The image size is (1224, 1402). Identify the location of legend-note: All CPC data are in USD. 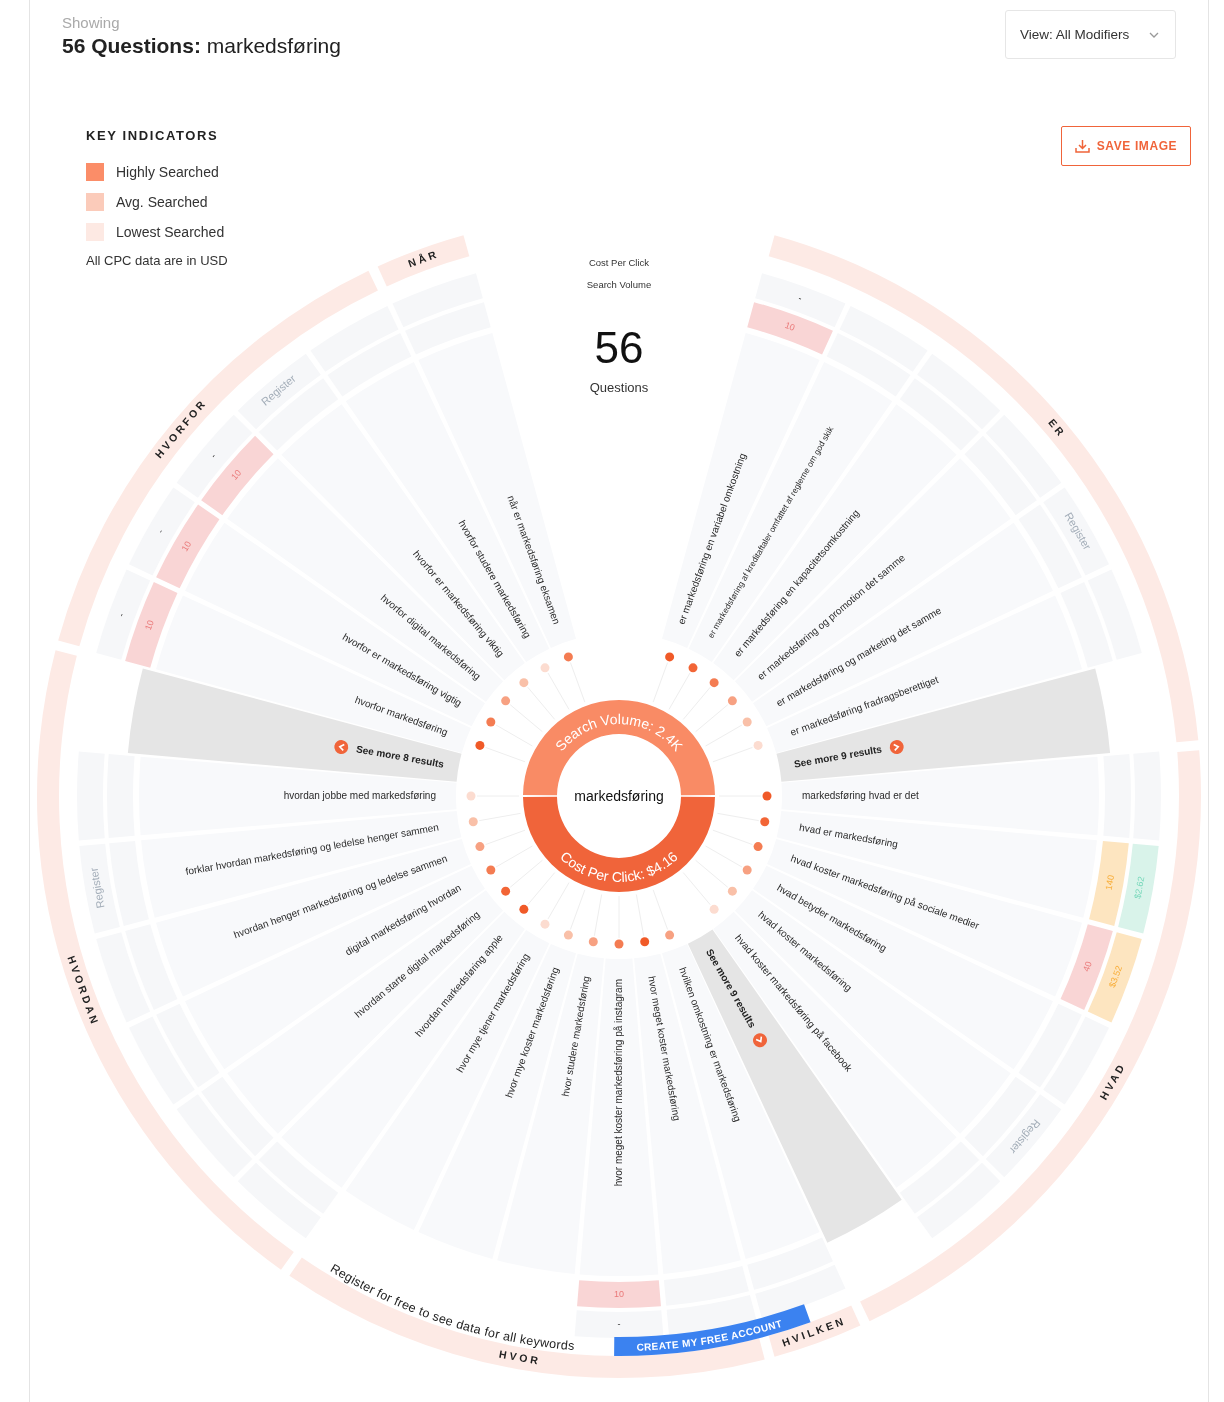
(157, 260).